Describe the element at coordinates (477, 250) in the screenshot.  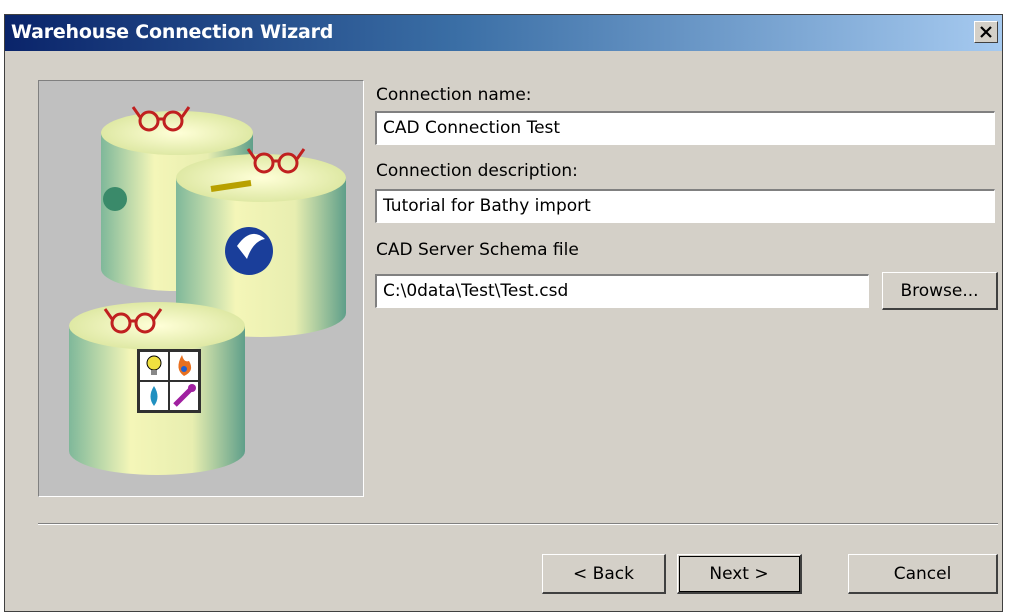
I see `schema-file-label: CAD Server Schema file` at that location.